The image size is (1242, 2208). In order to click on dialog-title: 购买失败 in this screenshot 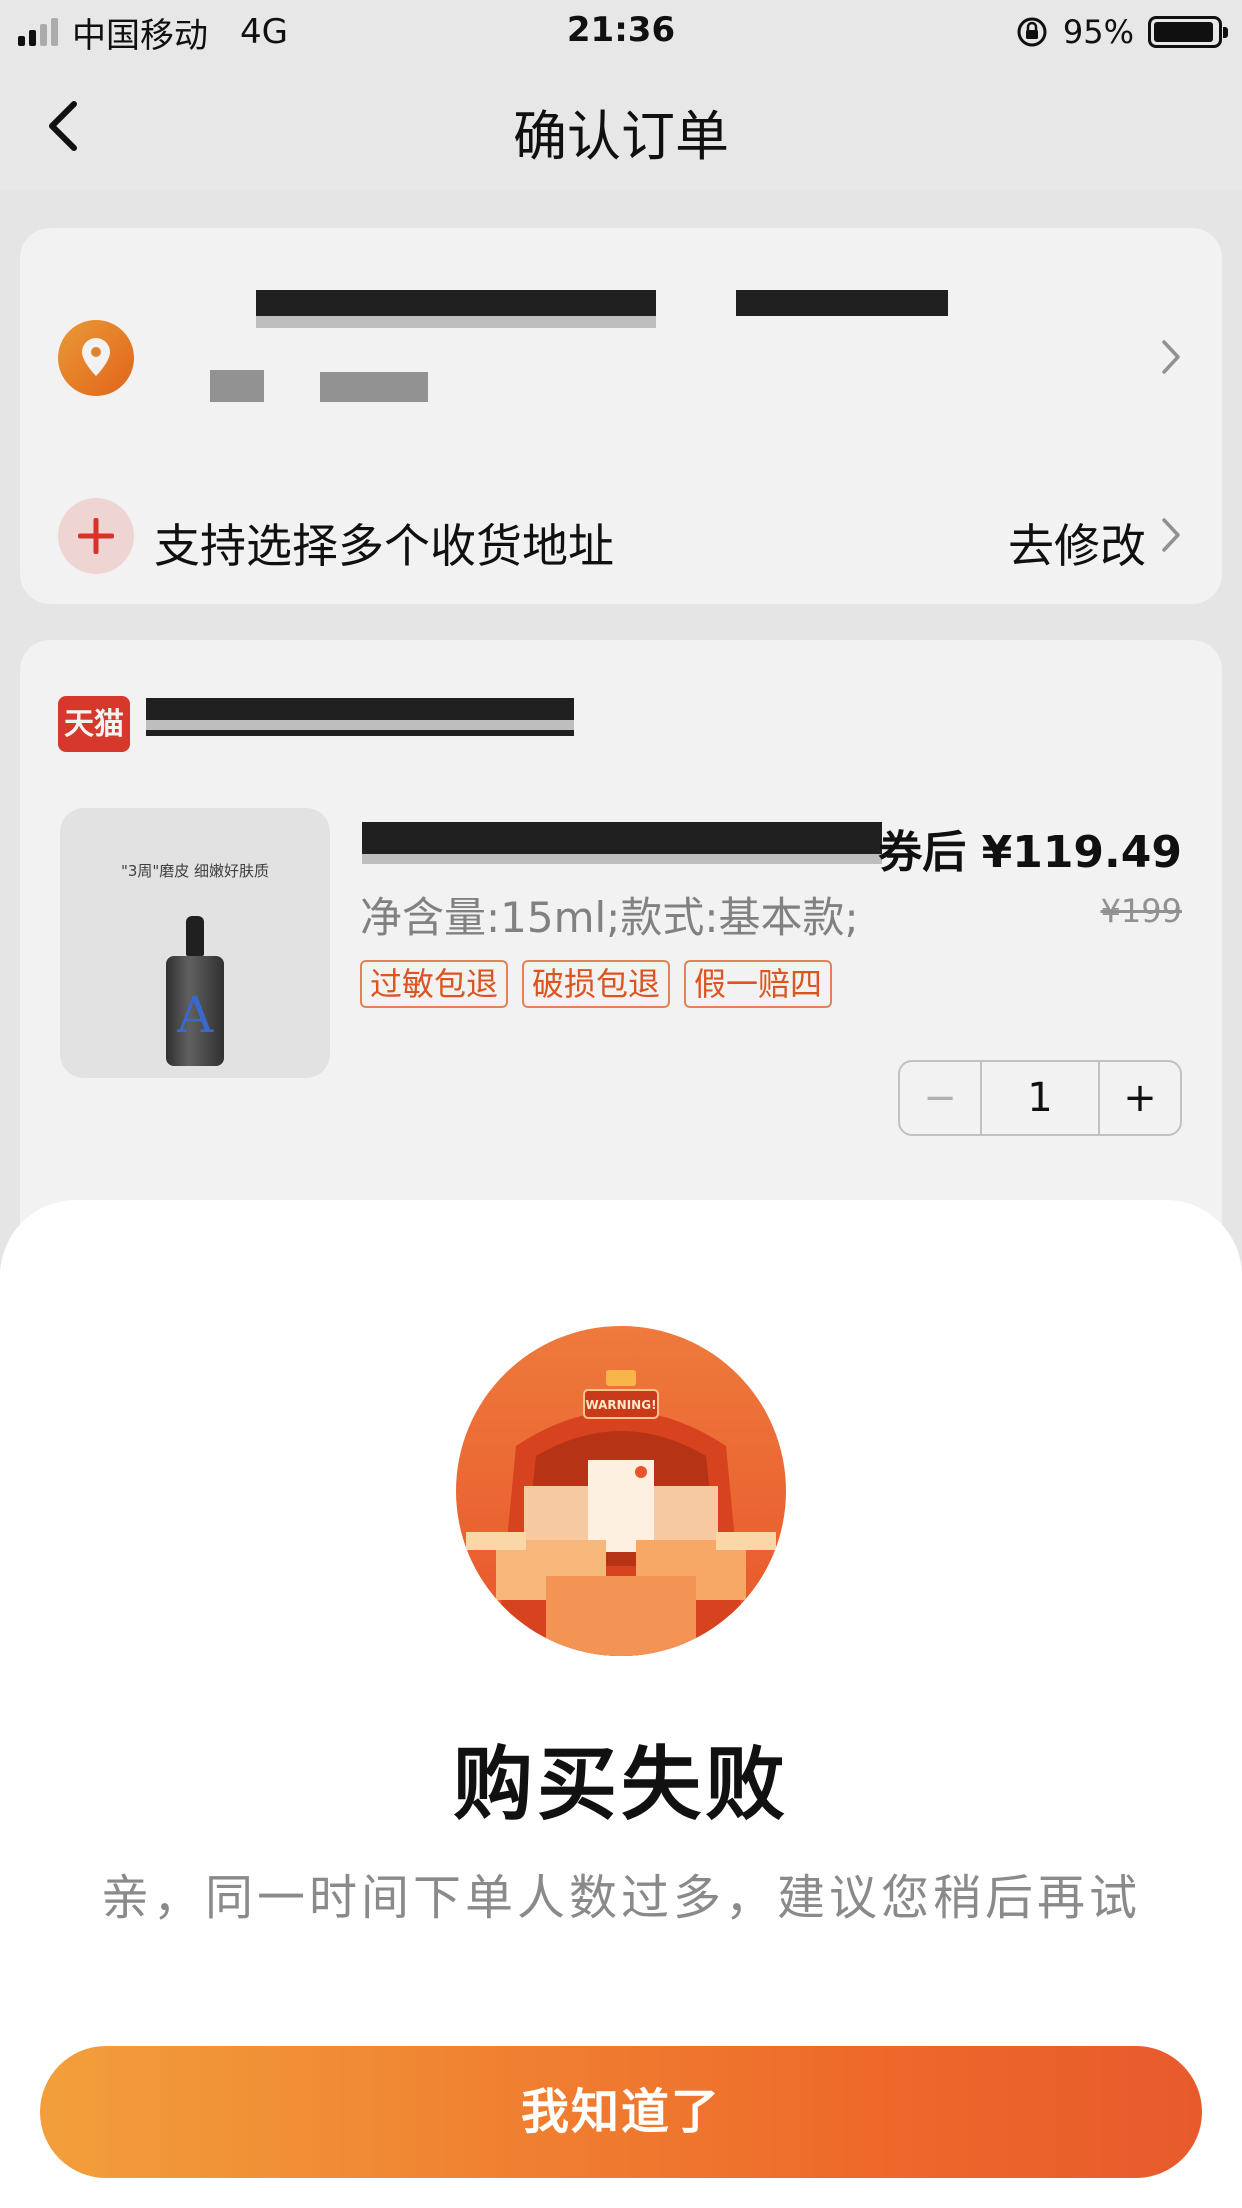, I will do `click(621, 1784)`.